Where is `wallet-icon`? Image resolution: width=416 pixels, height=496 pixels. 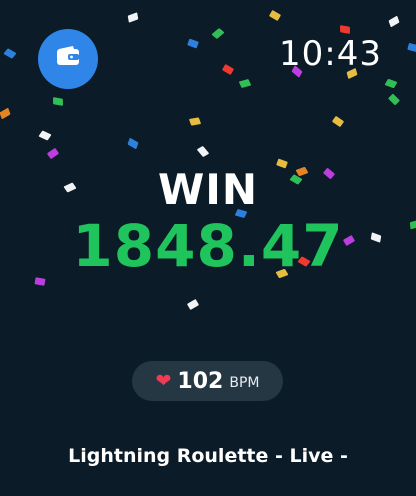
wallet-icon is located at coordinates (68, 59).